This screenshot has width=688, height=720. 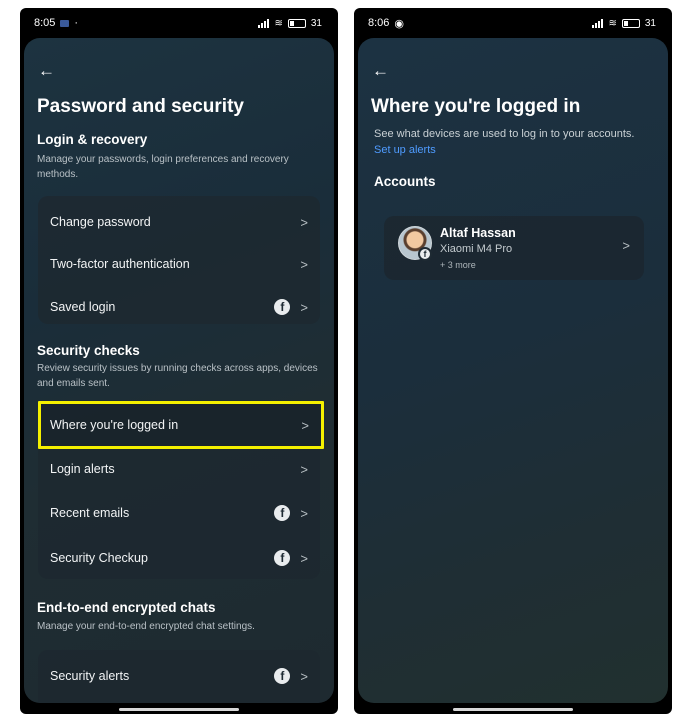 I want to click on notification-icon: ◉, so click(x=399, y=23).